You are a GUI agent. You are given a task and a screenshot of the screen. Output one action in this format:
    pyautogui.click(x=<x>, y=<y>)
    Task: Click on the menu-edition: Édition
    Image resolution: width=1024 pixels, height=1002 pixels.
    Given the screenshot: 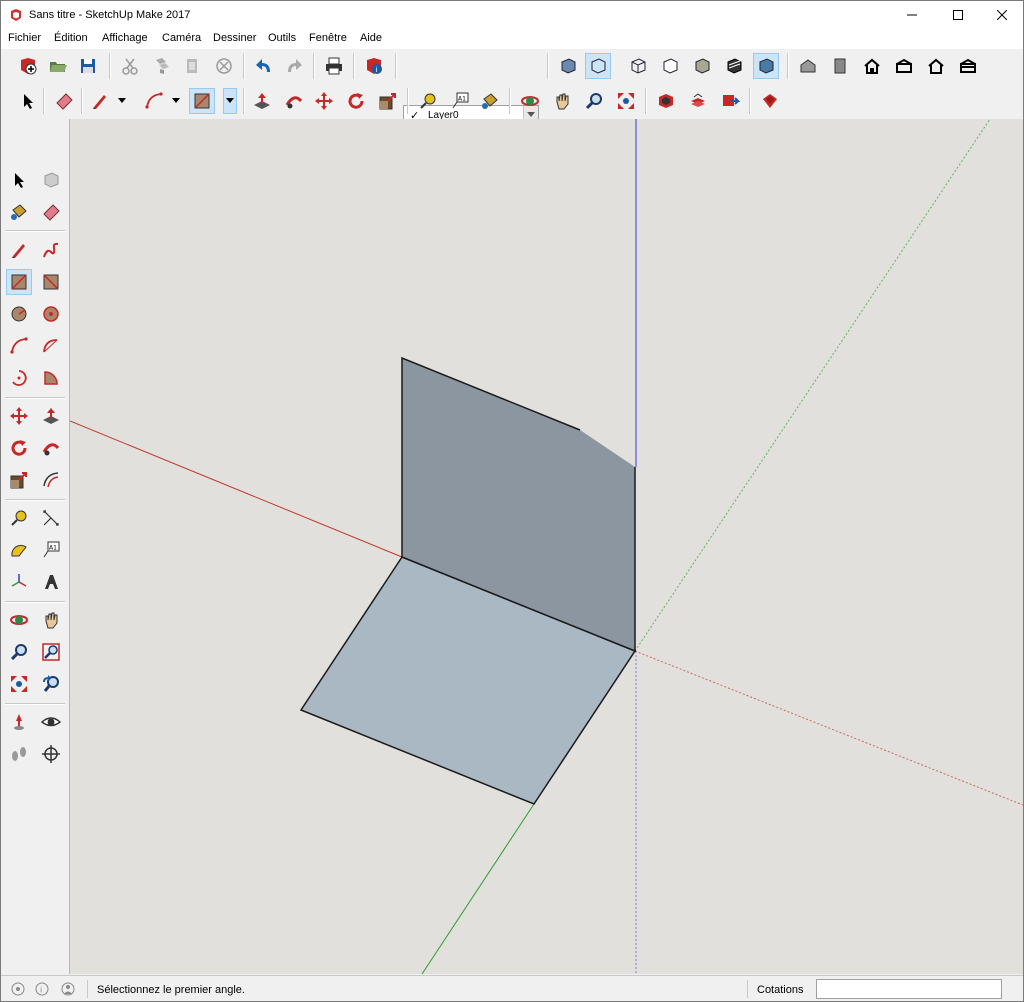 What is the action you would take?
    pyautogui.click(x=71, y=38)
    